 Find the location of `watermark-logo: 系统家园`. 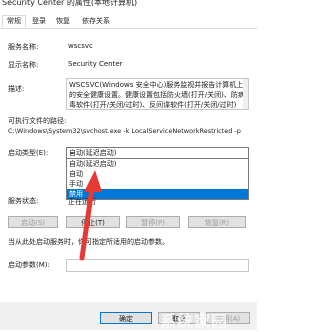

watermark-logo: 系统家园 is located at coordinates (194, 321).